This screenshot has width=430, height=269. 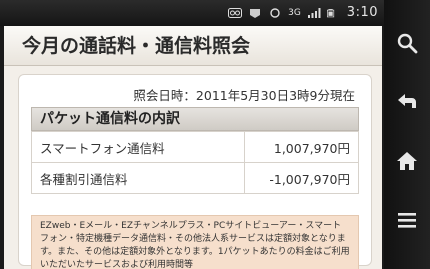 What do you see at coordinates (407, 134) in the screenshot?
I see `system-navigation` at bounding box center [407, 134].